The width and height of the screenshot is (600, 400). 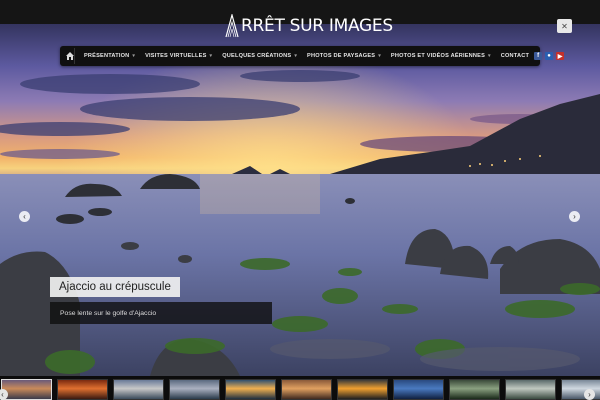 I want to click on previous-slide-button: ‹, so click(x=24, y=216).